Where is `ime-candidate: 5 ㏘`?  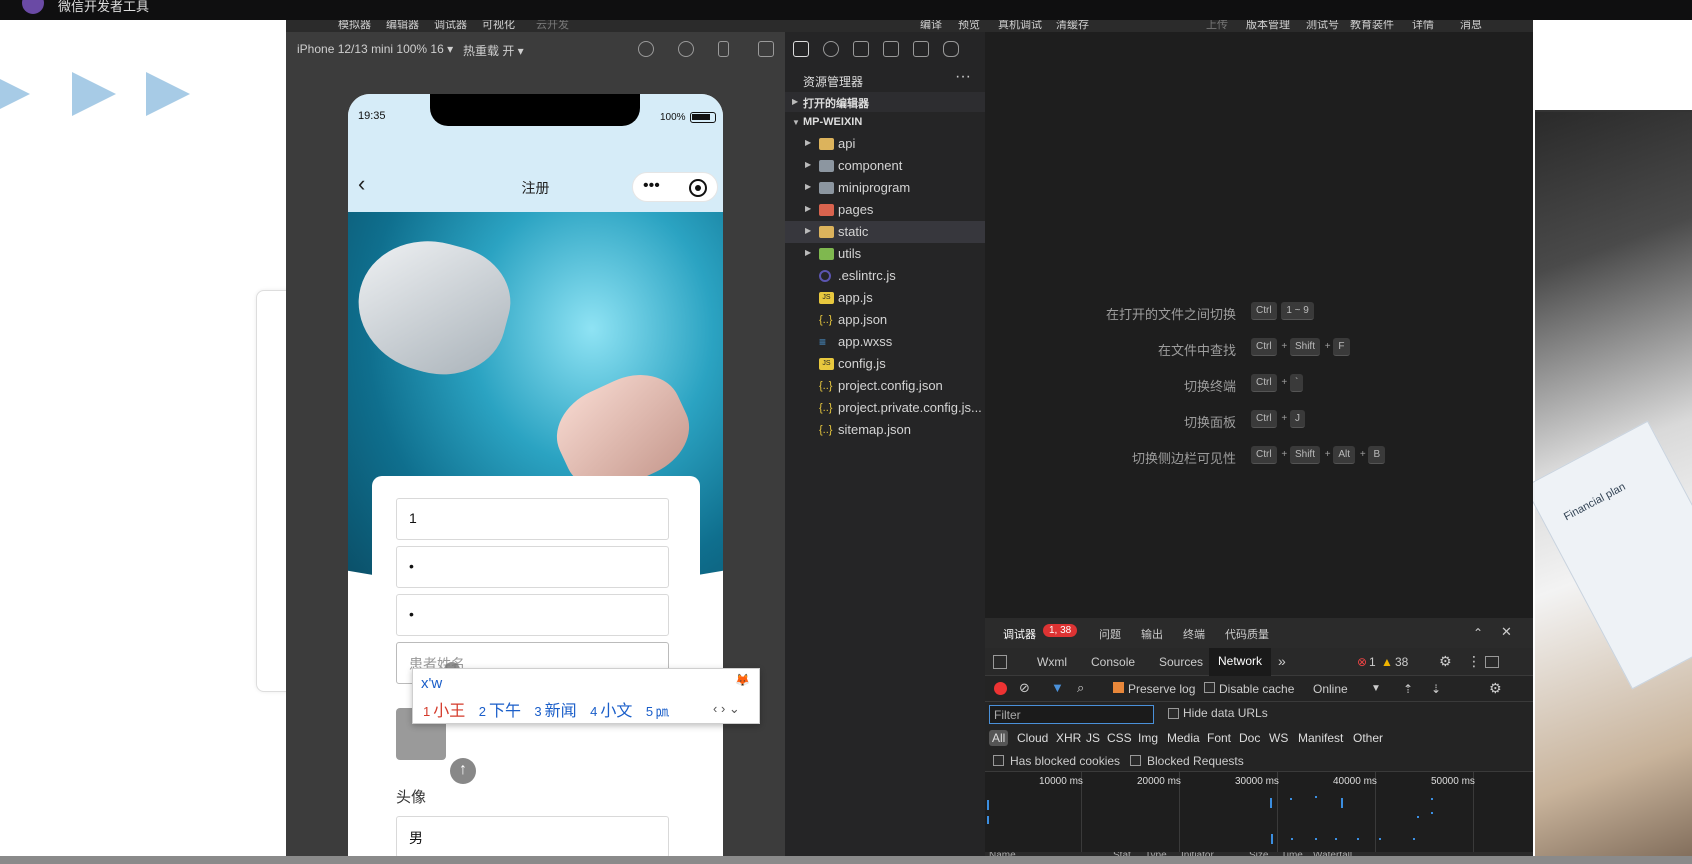 ime-candidate: 5 ㏘ is located at coordinates (657, 711).